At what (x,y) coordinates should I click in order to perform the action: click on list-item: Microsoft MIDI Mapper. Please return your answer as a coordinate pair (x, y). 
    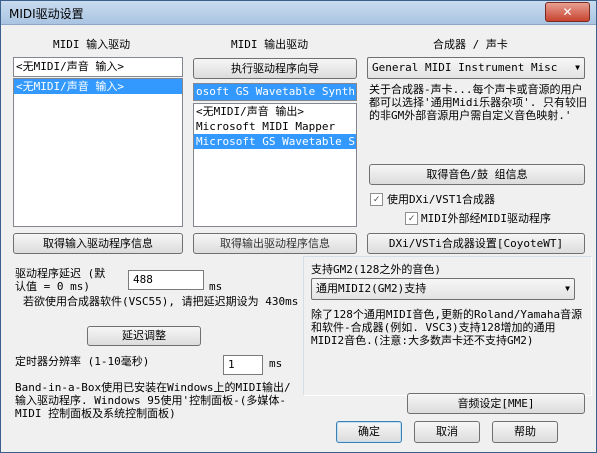
    Looking at the image, I should click on (275, 126).